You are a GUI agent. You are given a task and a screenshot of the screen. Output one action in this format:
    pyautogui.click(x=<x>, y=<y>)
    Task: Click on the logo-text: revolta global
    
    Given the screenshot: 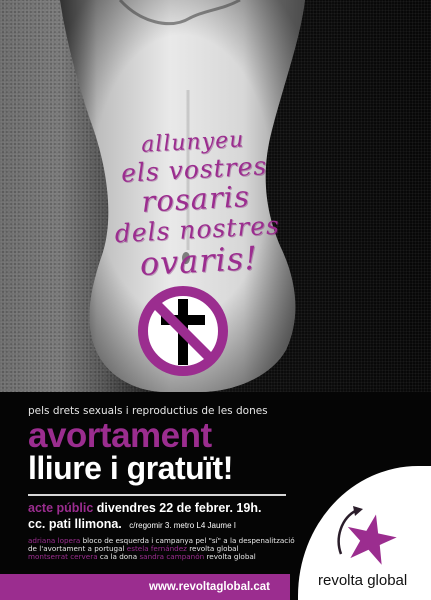 What is the action you would take?
    pyautogui.click(x=363, y=580)
    